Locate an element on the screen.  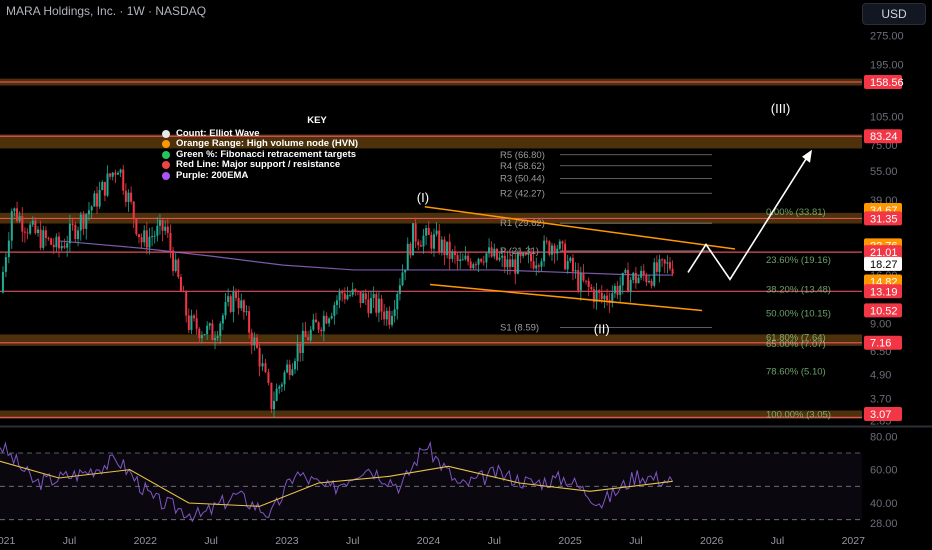
fib-label: 65.00% (7.07) is located at coordinates (796, 344).